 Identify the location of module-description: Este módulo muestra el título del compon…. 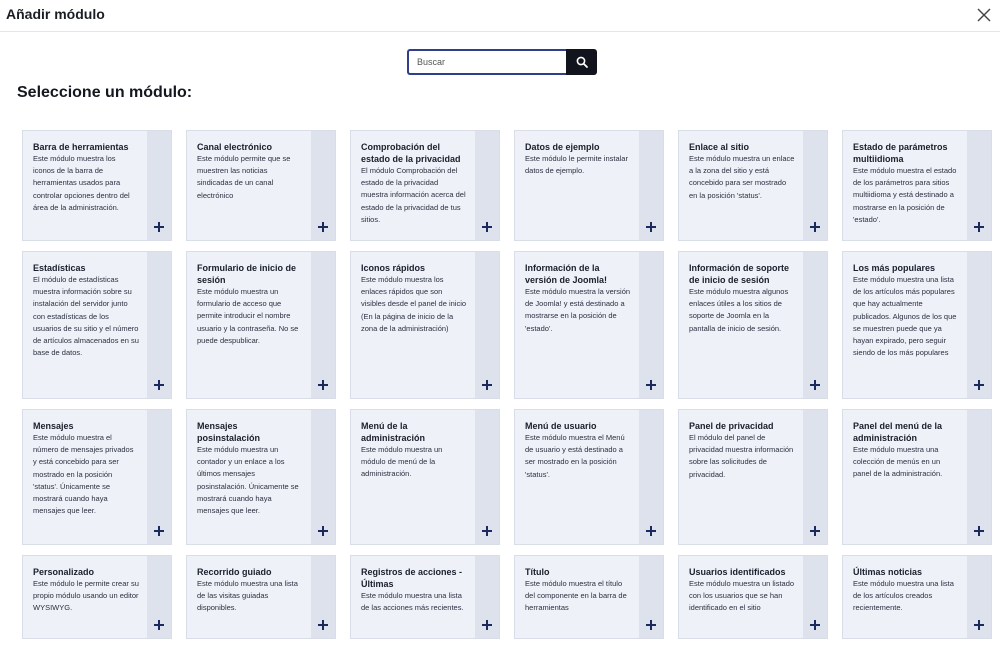
(576, 596).